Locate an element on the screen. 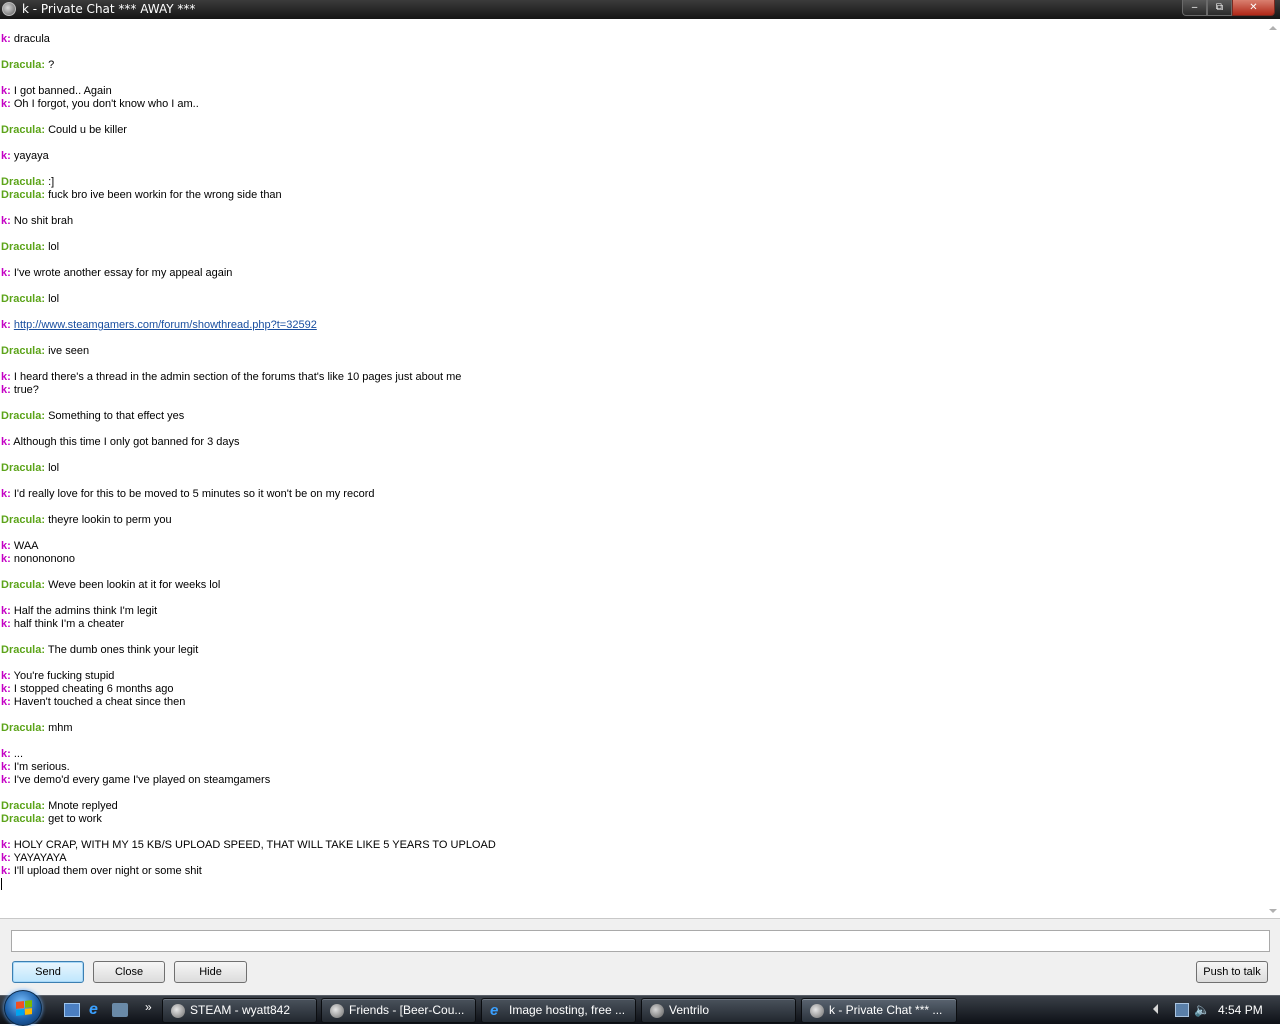  start-button is located at coordinates (23, 1008).